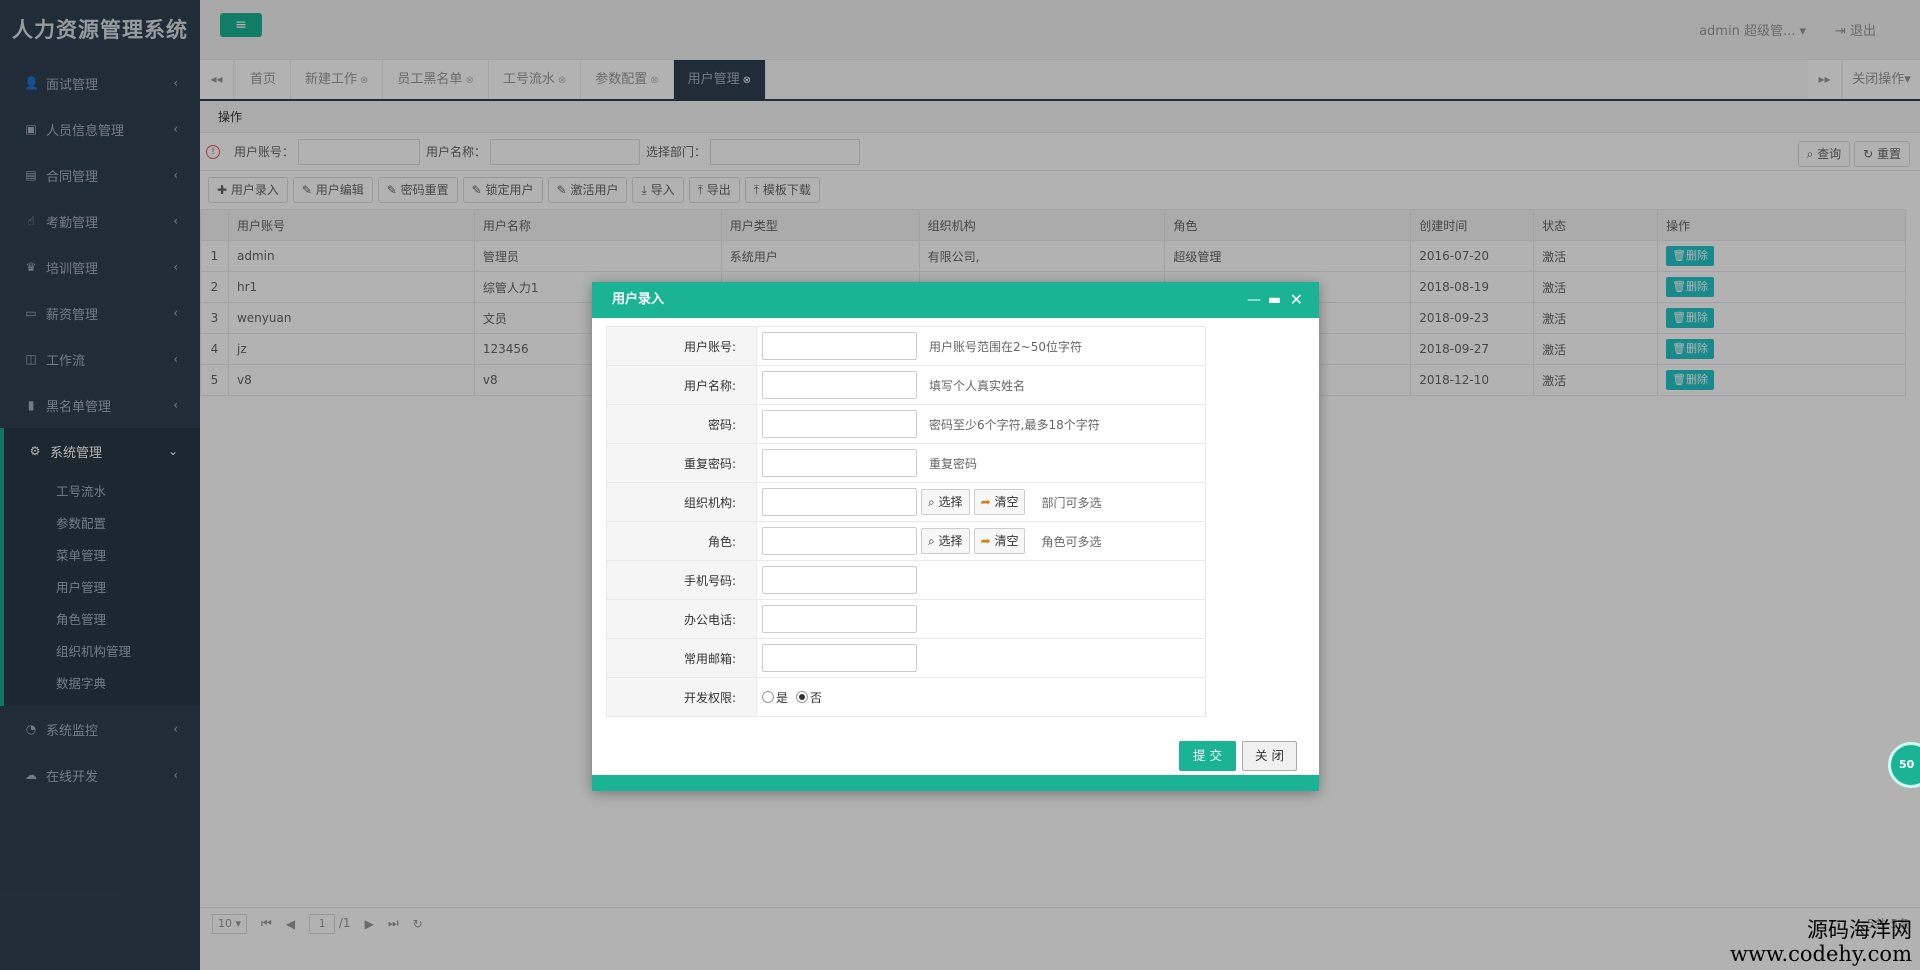  What do you see at coordinates (768, 697) in the screenshot?
I see `dev-permission-yes-radio` at bounding box center [768, 697].